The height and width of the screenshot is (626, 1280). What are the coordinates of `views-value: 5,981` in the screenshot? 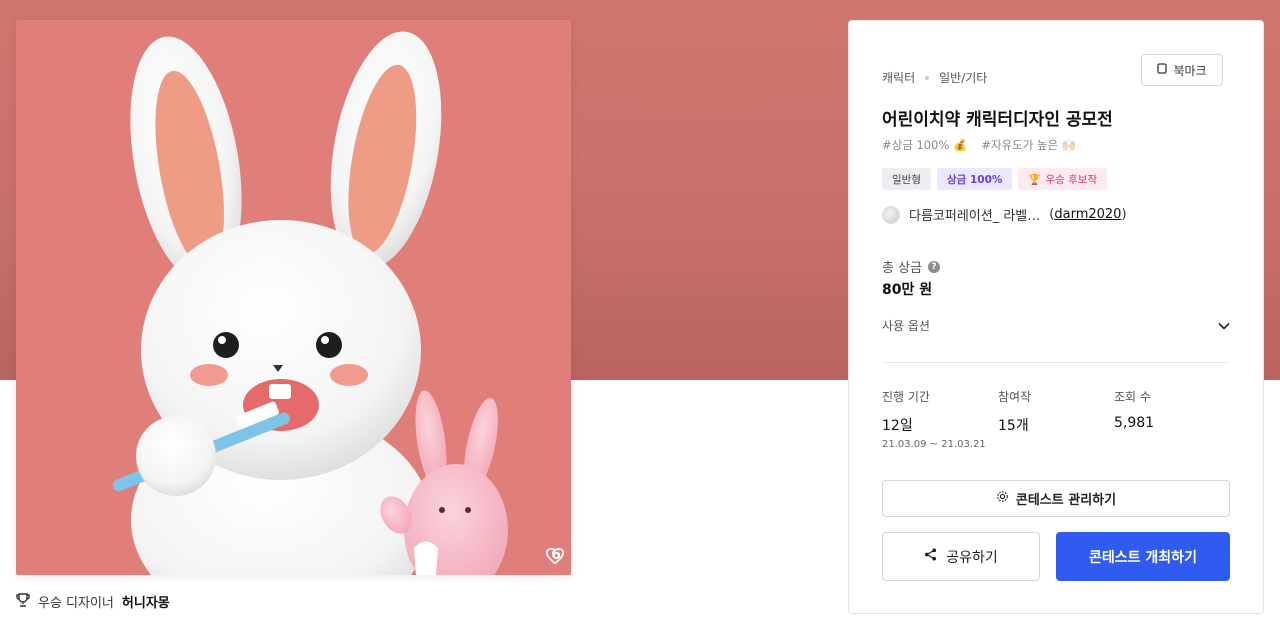 It's located at (1134, 423).